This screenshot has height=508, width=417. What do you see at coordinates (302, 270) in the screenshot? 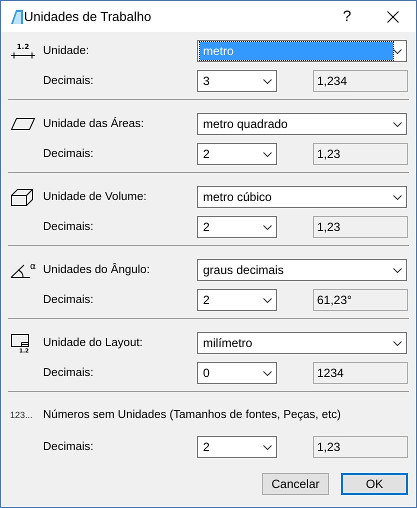
I see `unit-dropdown: graus decimais` at bounding box center [302, 270].